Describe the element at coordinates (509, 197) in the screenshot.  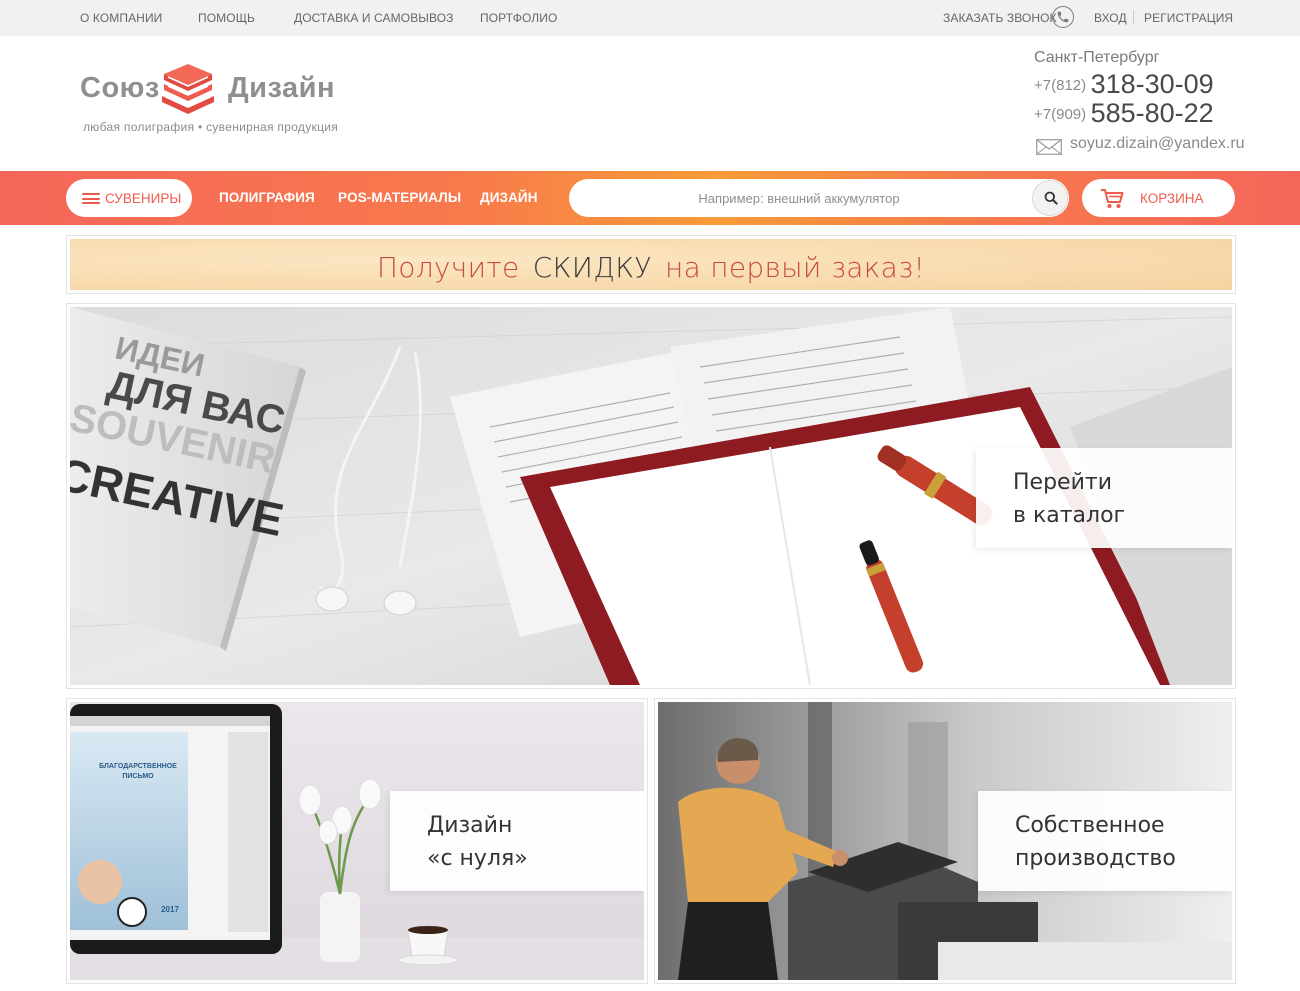
I see `nav-design: ДИЗАЙН` at that location.